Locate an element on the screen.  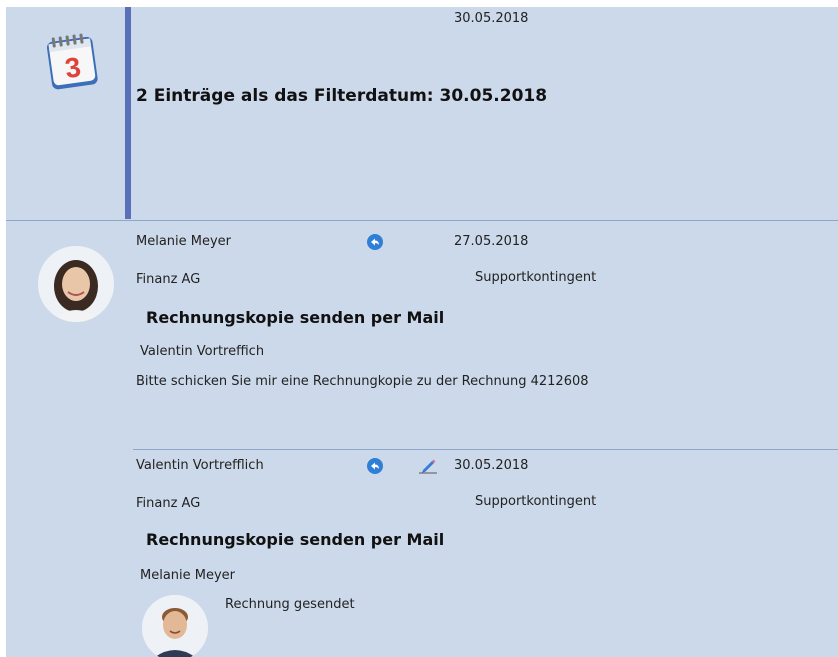
entry-author: Valentin Vortrefflich is located at coordinates (200, 465).